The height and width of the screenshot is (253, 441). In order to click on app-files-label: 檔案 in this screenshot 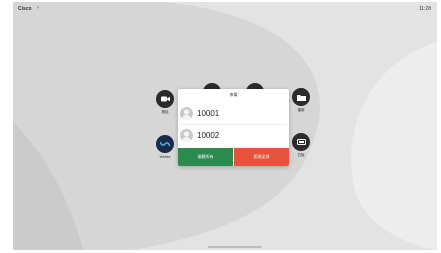, I will do `click(301, 110)`.